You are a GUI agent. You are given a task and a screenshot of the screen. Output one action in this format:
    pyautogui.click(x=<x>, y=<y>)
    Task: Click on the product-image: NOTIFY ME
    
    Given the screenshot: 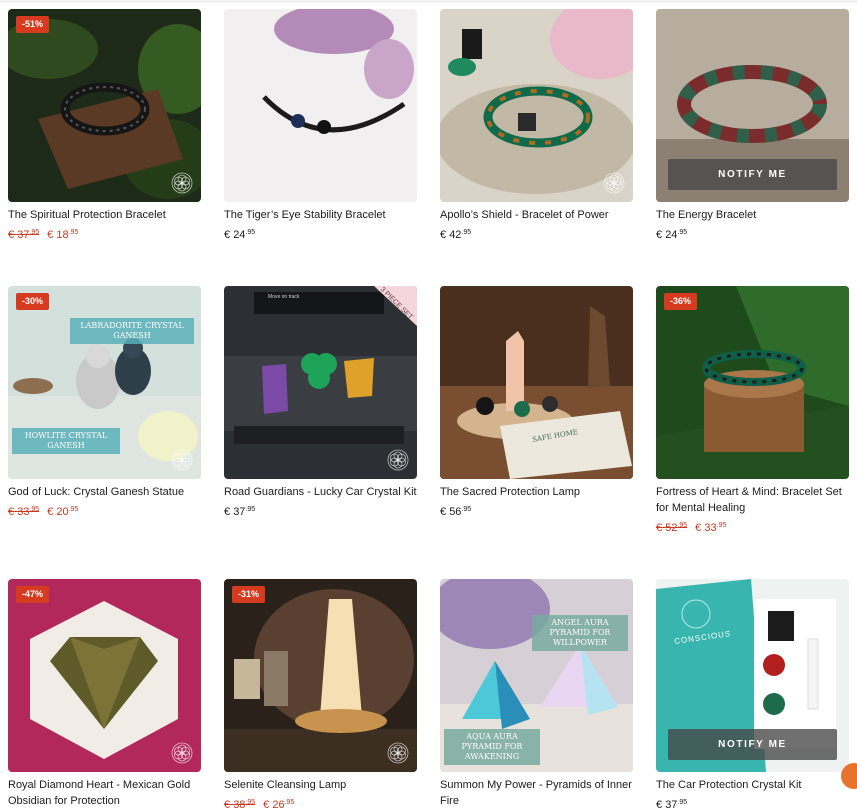 What is the action you would take?
    pyautogui.click(x=752, y=105)
    